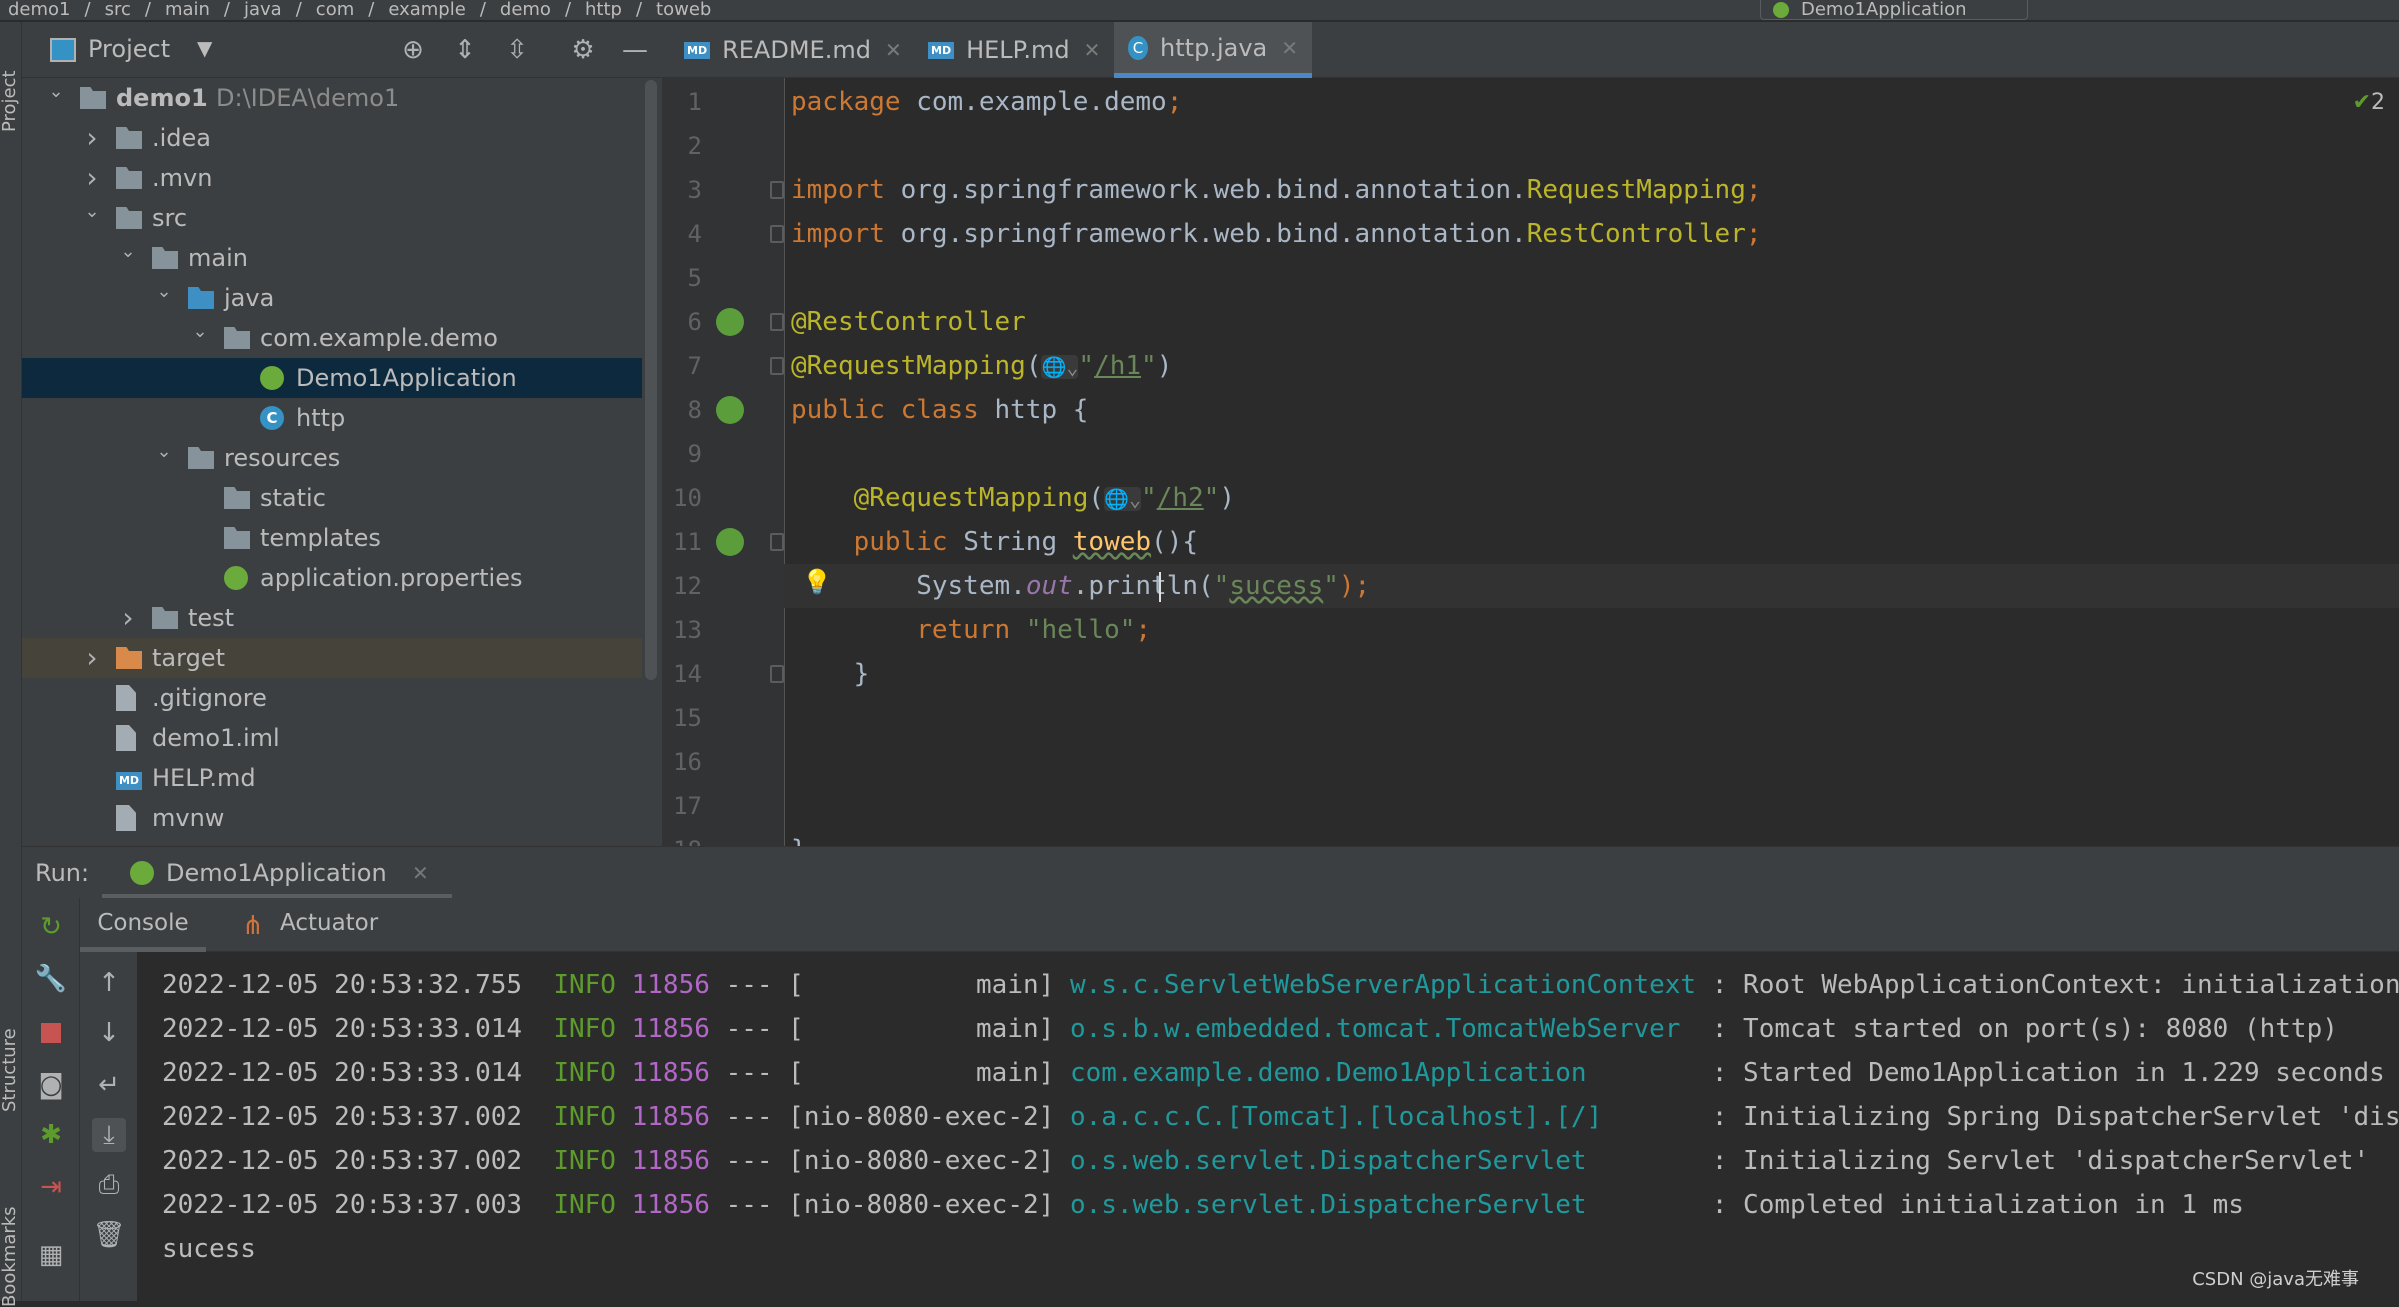 The image size is (2399, 1307). I want to click on debug-icon: ✱, so click(51, 1135).